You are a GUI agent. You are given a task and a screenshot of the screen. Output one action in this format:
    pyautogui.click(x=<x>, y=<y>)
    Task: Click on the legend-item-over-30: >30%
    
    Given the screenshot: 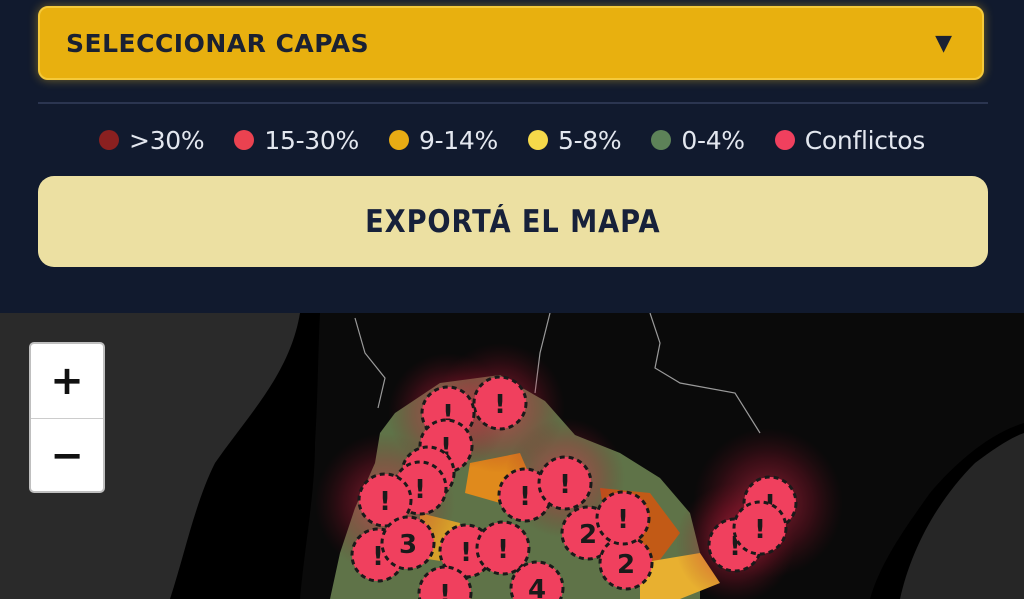 What is the action you would take?
    pyautogui.click(x=152, y=140)
    